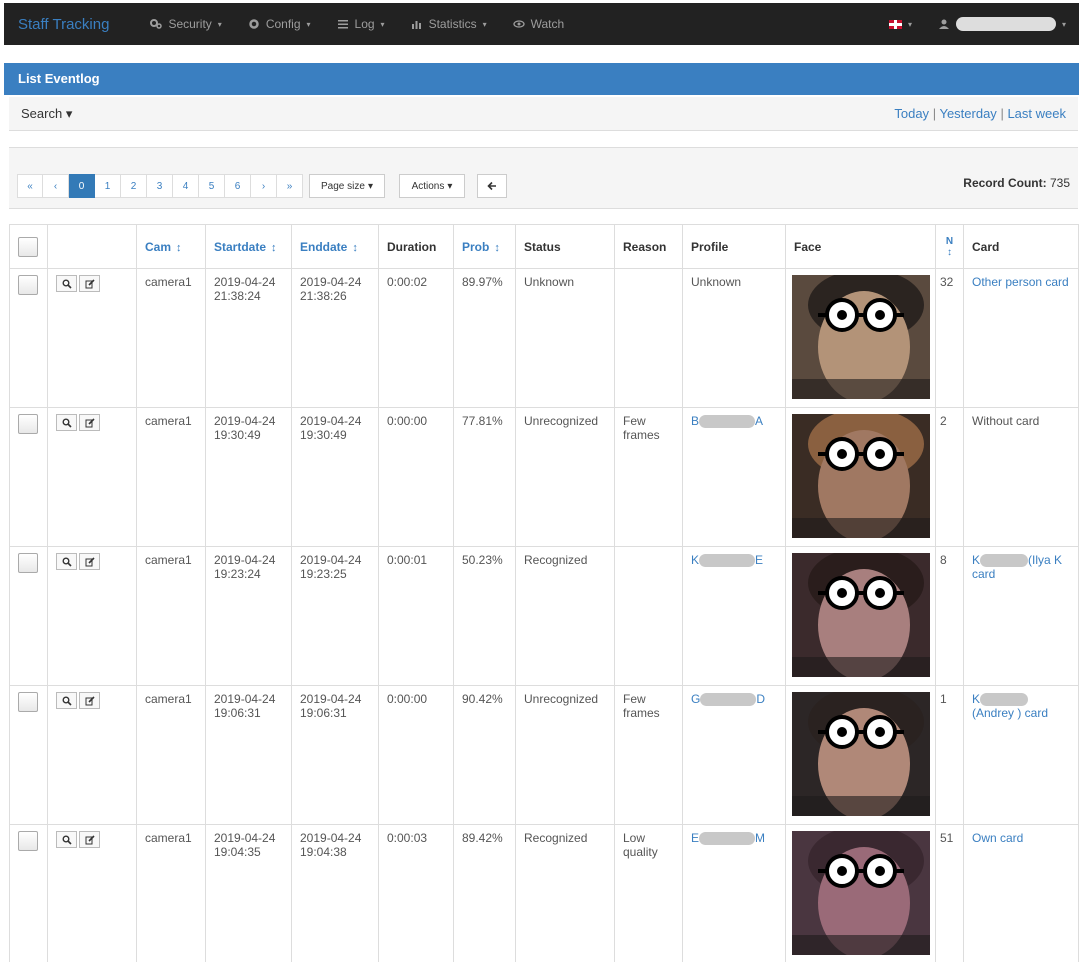 Image resolution: width=1083 pixels, height=962 pixels. I want to click on card-cell: K (Ilya K card, so click(1021, 616).